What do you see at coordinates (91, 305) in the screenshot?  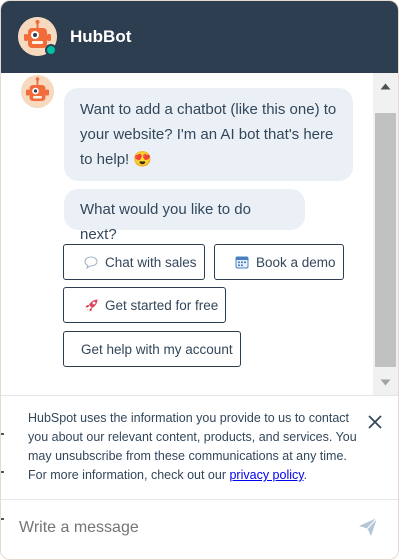 I see `rocket-icon` at bounding box center [91, 305].